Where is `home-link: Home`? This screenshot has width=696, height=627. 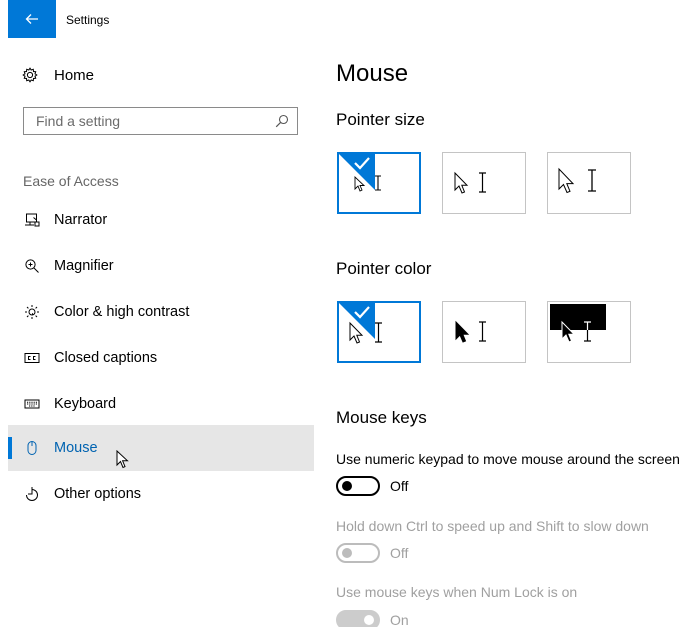
home-link: Home is located at coordinates (58, 75).